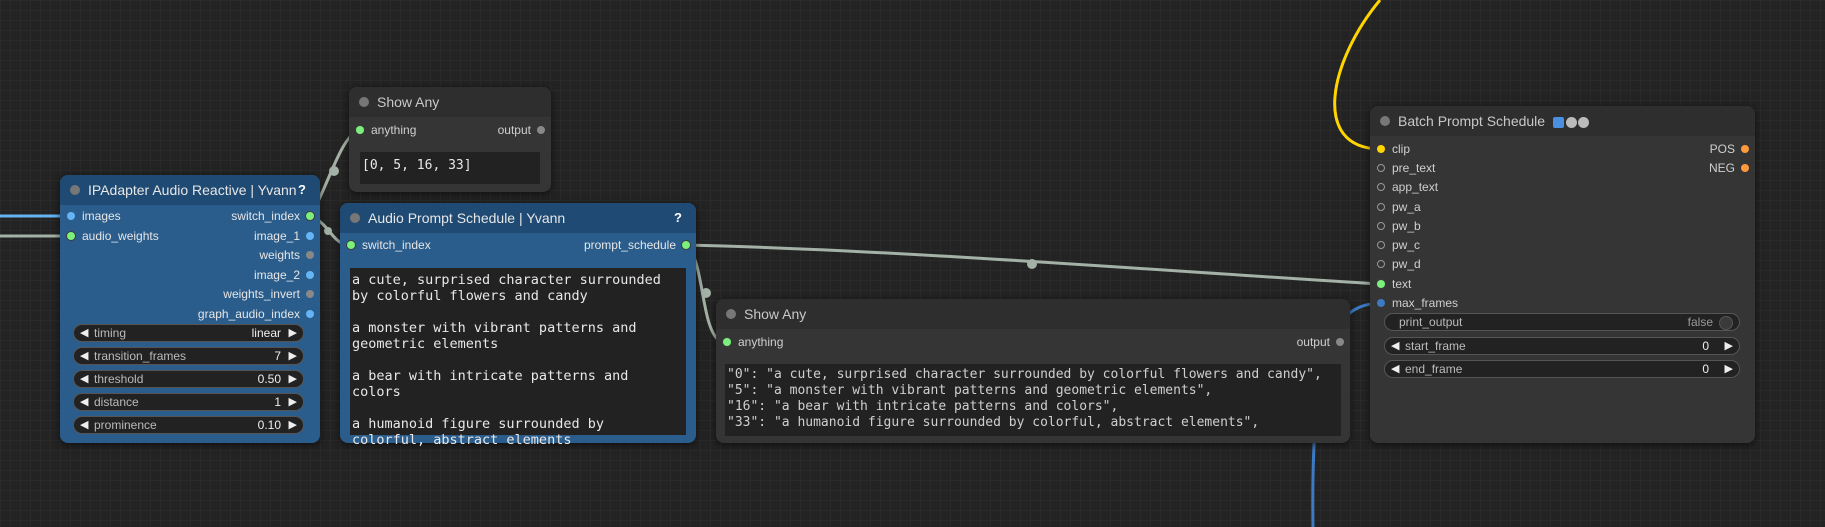 The width and height of the screenshot is (1825, 527). I want to click on widget-transition-frames: ◀ transition_frames 7 ▶, so click(188, 356).